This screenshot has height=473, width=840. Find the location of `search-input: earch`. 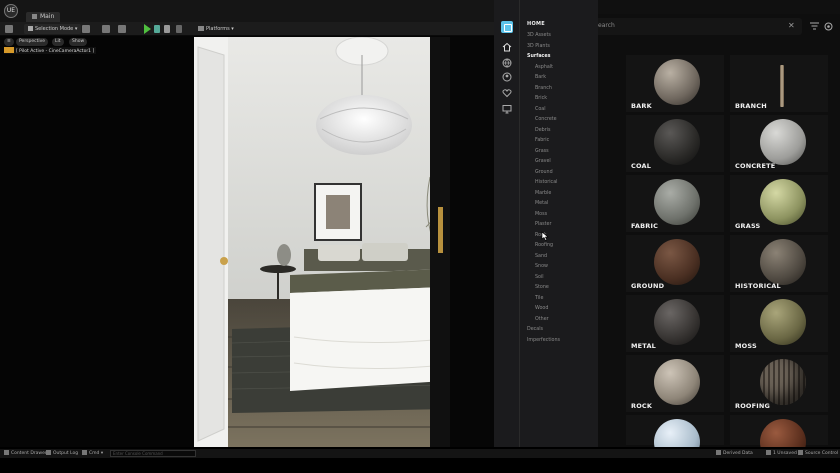

search-input: earch is located at coordinates (606, 25).